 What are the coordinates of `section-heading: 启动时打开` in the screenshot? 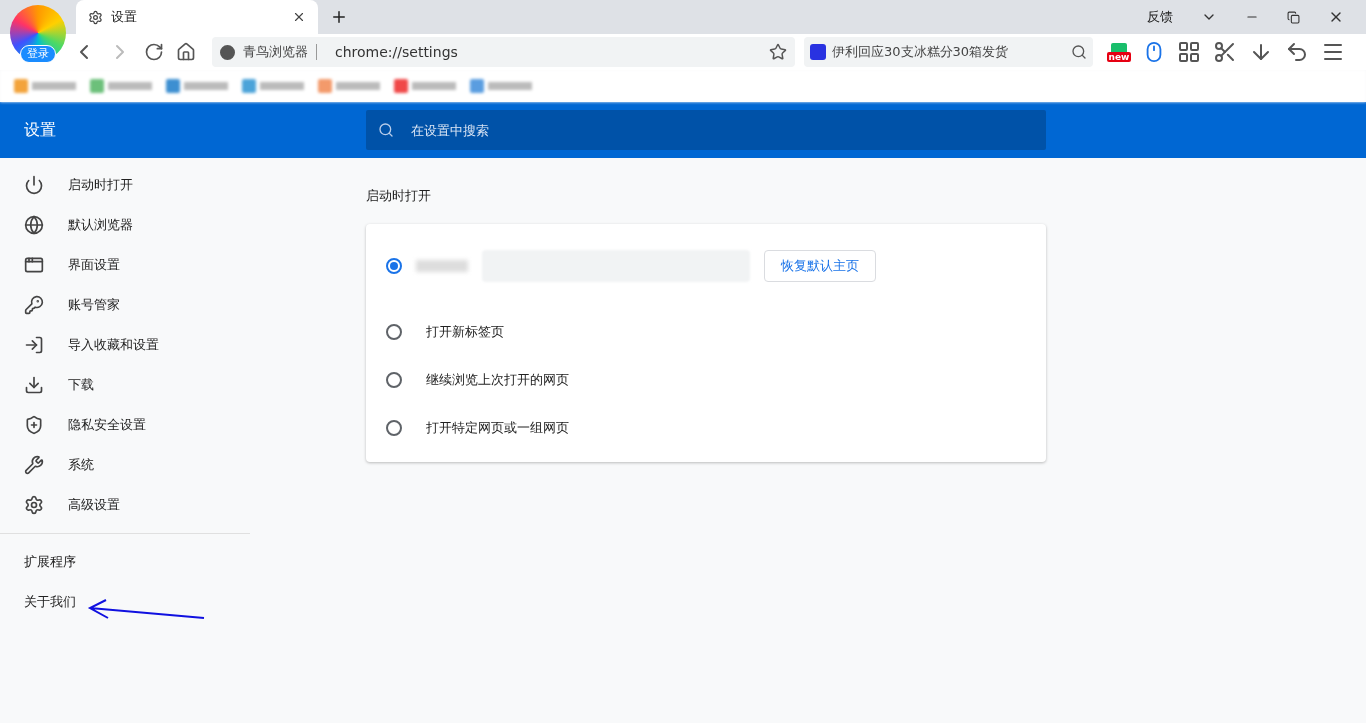 It's located at (399, 196).